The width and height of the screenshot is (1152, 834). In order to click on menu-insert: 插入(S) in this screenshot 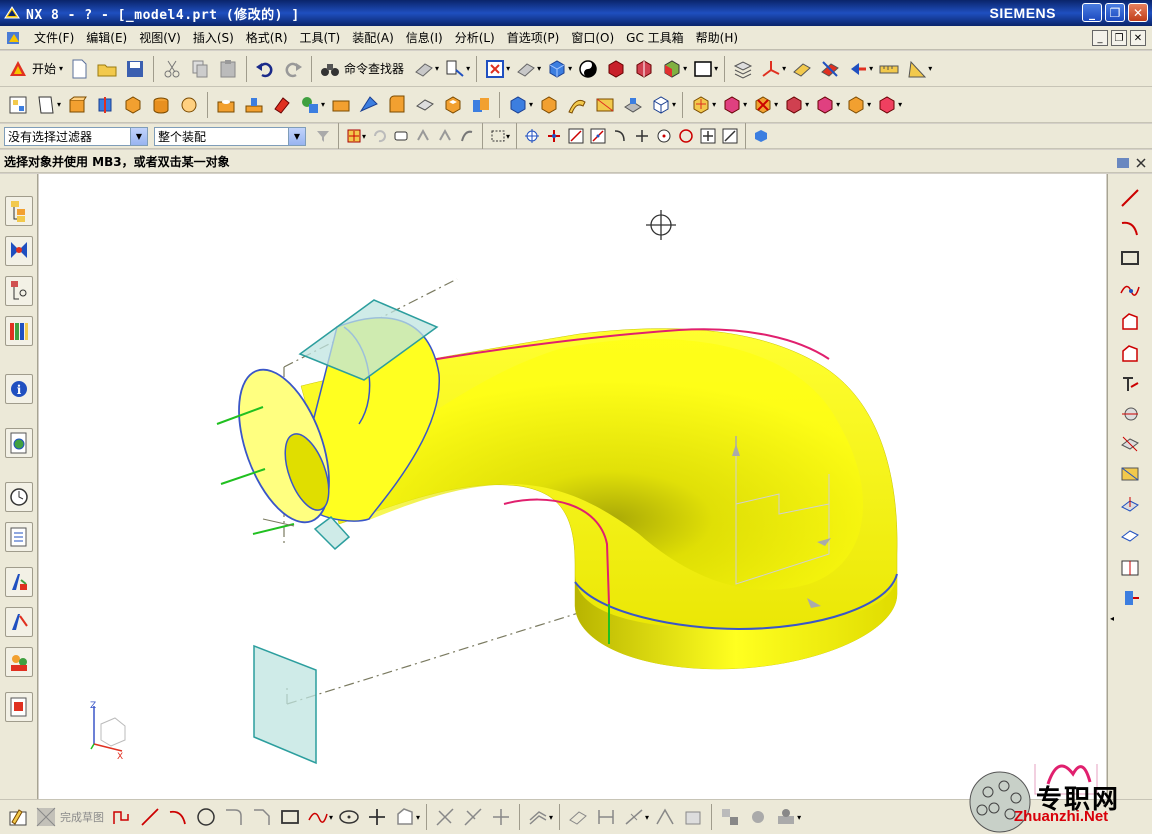, I will do `click(213, 37)`.